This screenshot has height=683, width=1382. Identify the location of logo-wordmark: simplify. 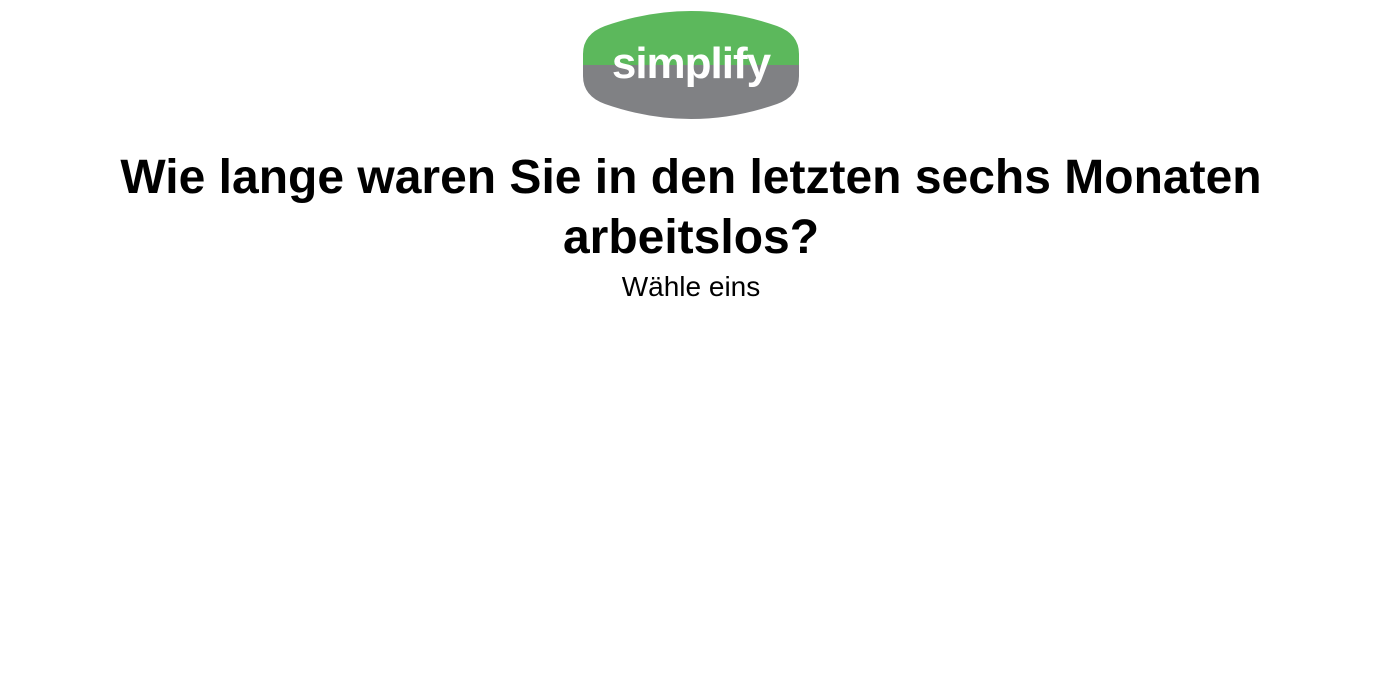
(692, 63).